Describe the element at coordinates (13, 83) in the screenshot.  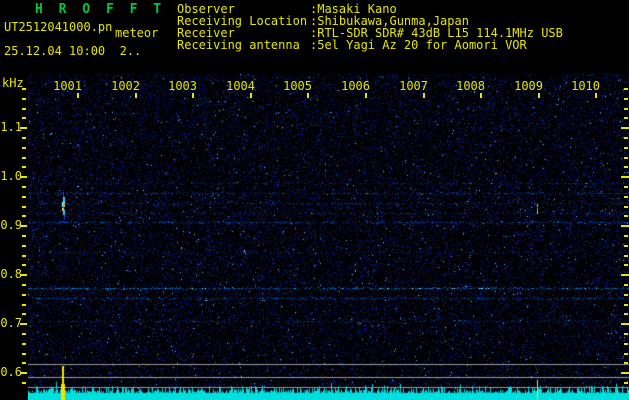
I see `freq-unit-label: kHz` at that location.